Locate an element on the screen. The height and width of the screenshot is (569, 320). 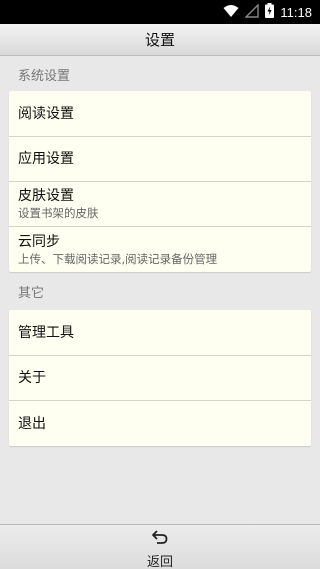
settings-item-label: 退出 is located at coordinates (32, 423).